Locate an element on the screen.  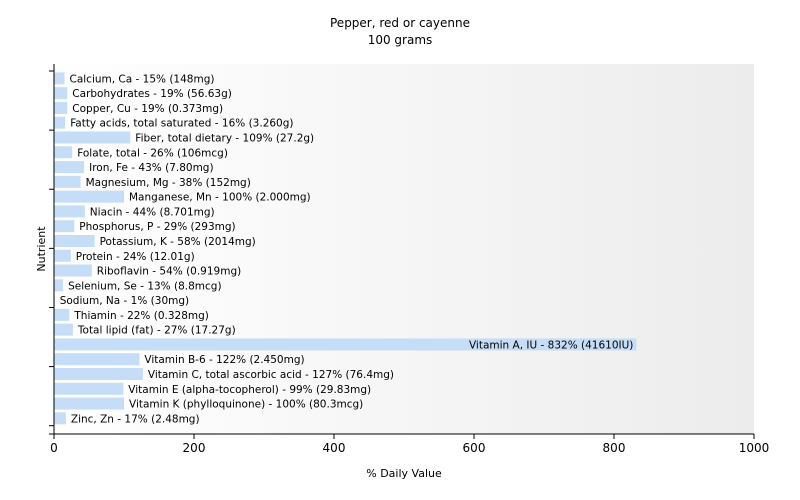
bar-label: Fiber, total dietary - 109% (27.2g) is located at coordinates (224, 139).